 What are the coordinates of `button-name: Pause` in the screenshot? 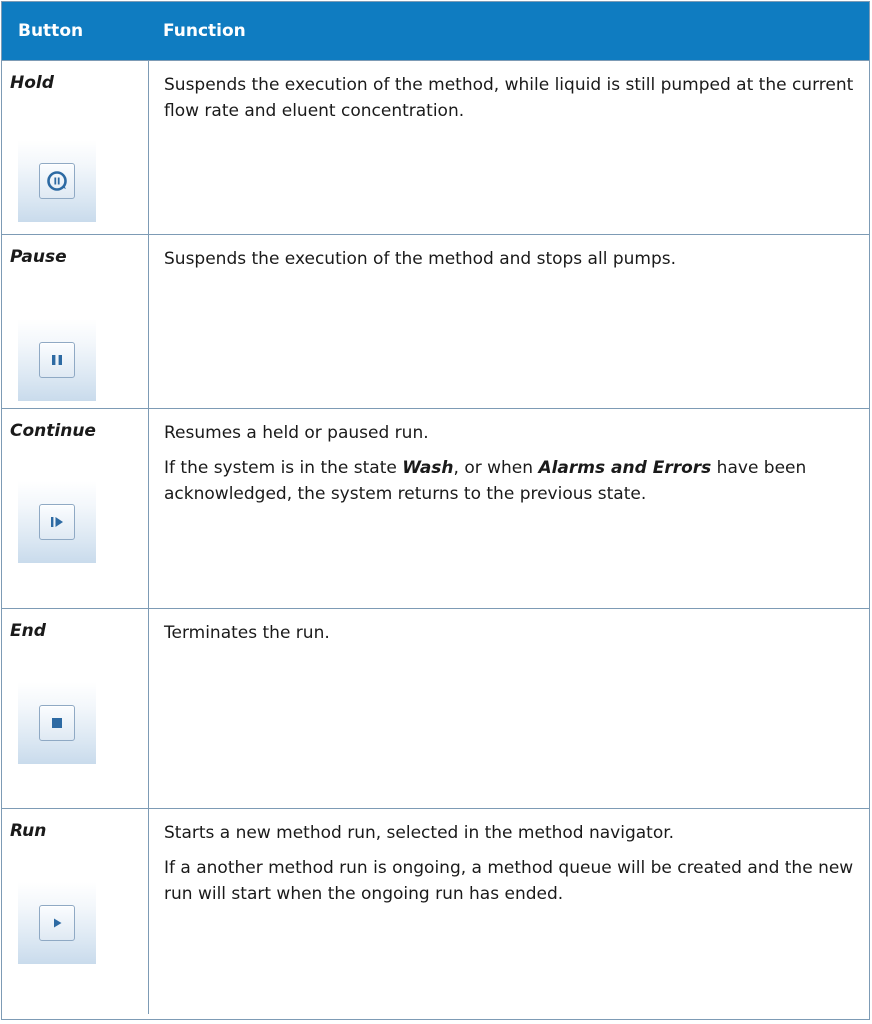 It's located at (38, 257).